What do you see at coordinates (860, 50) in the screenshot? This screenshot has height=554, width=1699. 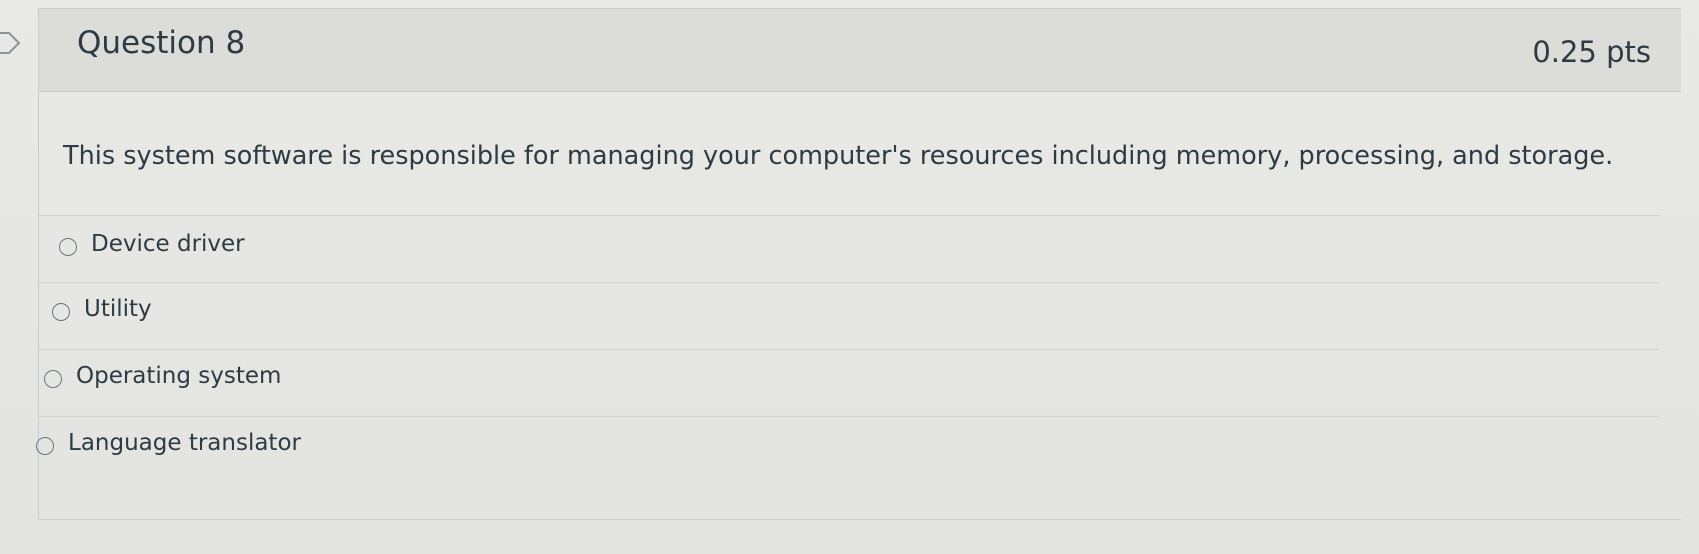 I see `question-header: Question 8 0.25 pts` at bounding box center [860, 50].